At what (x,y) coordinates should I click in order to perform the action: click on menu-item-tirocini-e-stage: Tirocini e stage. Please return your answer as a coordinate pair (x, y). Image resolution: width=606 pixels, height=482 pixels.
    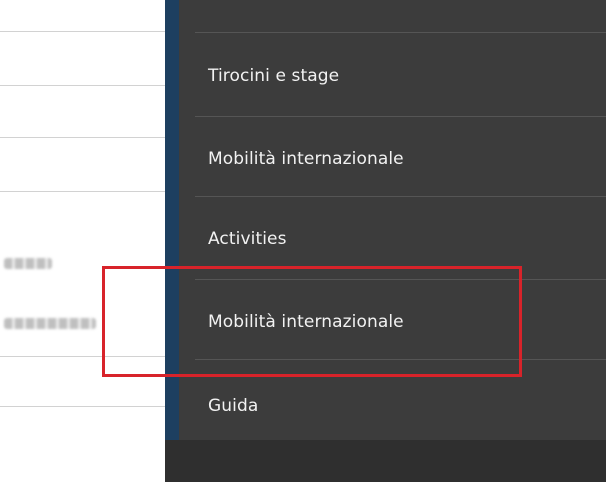
    Looking at the image, I should click on (400, 75).